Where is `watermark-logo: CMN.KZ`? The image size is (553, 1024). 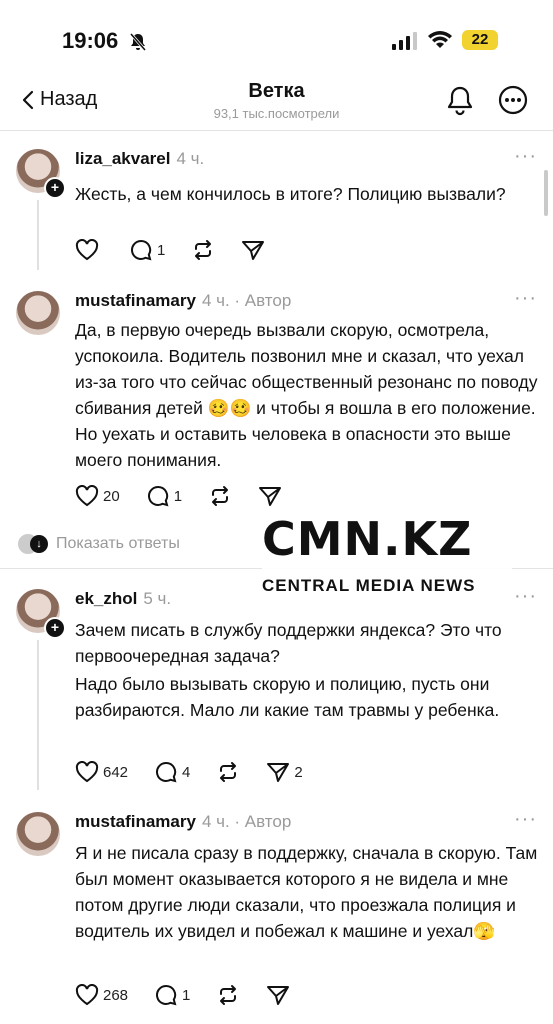 watermark-logo: CMN.KZ is located at coordinates (367, 539).